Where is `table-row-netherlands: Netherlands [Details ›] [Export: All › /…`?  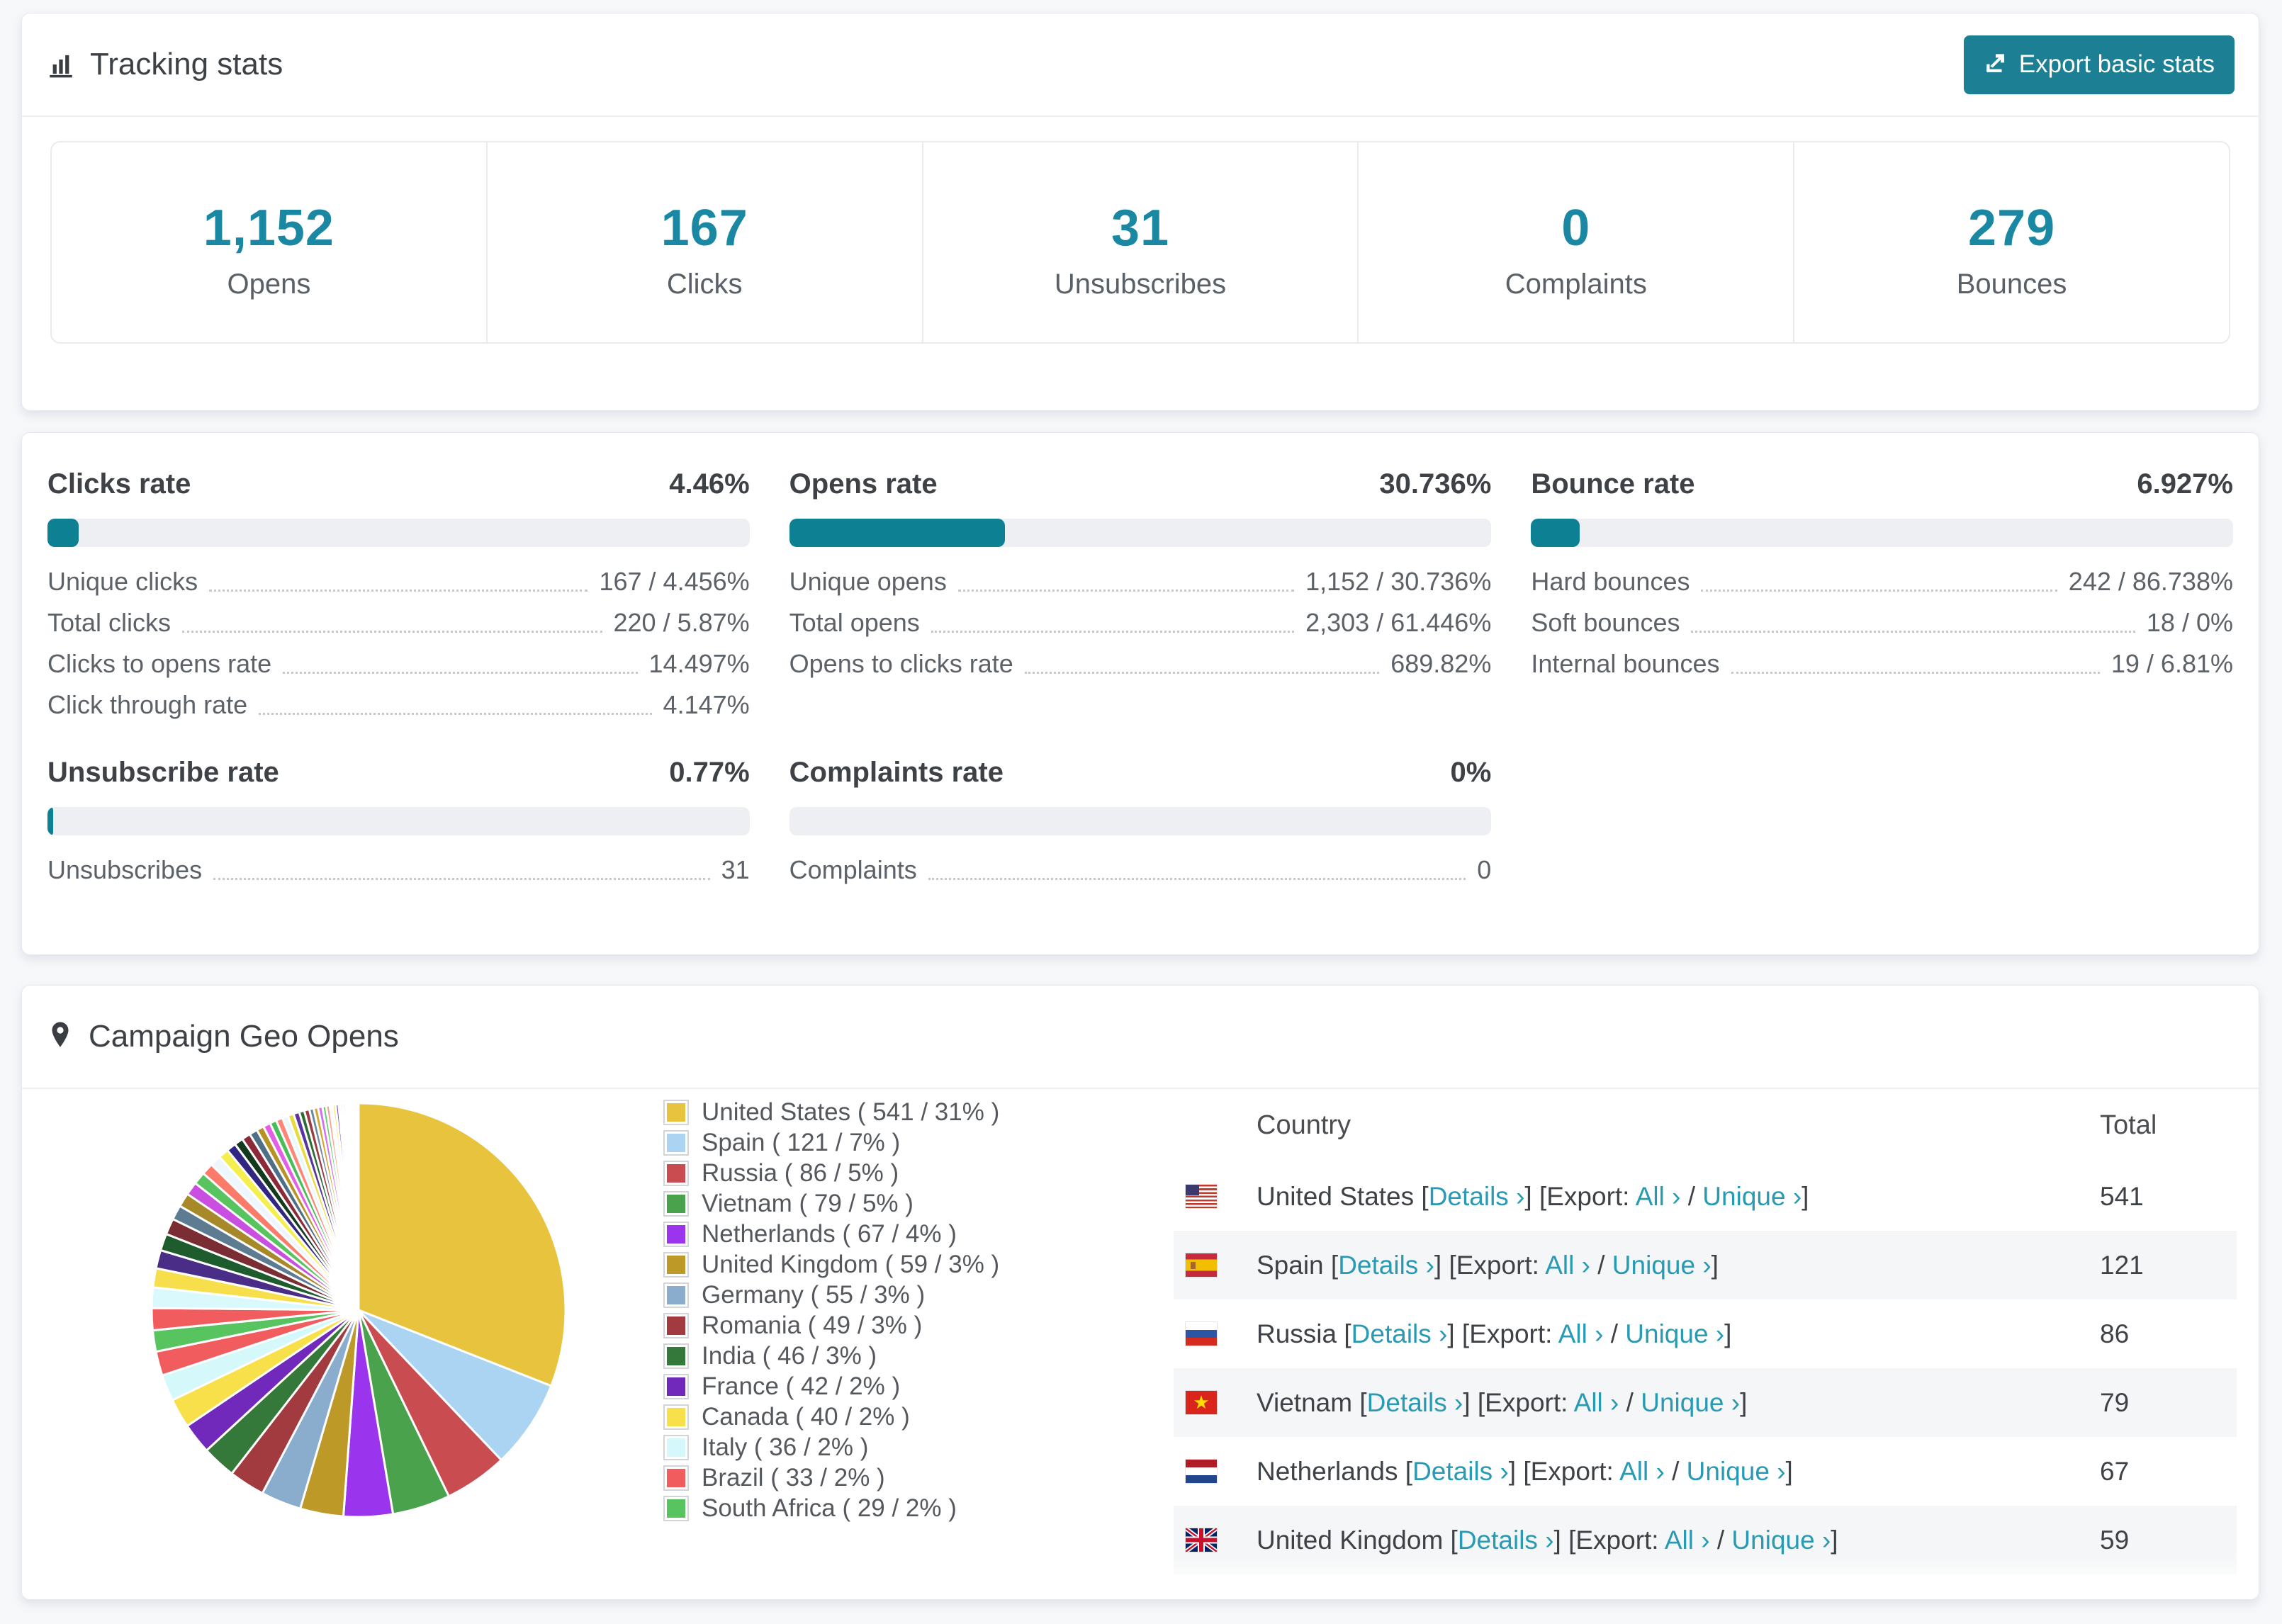
table-row-netherlands: Netherlands [Details ›] [Export: All › /… is located at coordinates (1706, 1471).